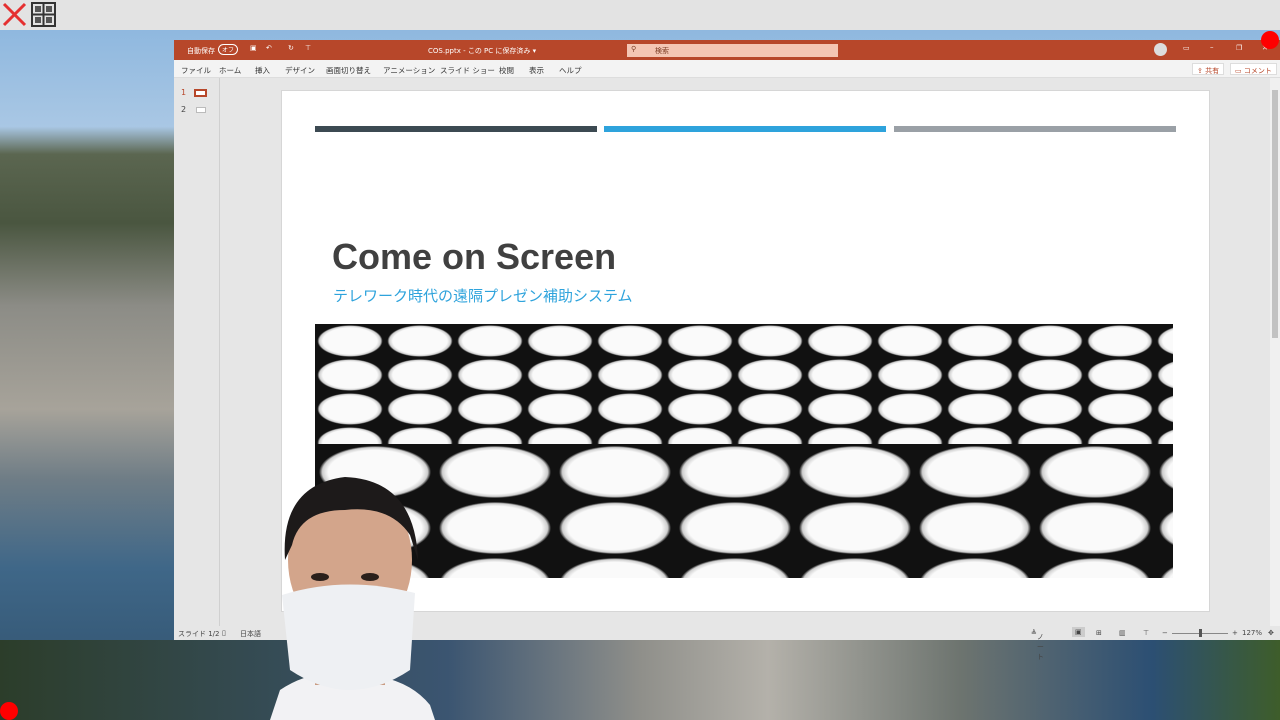 The width and height of the screenshot is (1280, 720). I want to click on autosave-label: 自動保存, so click(201, 51).